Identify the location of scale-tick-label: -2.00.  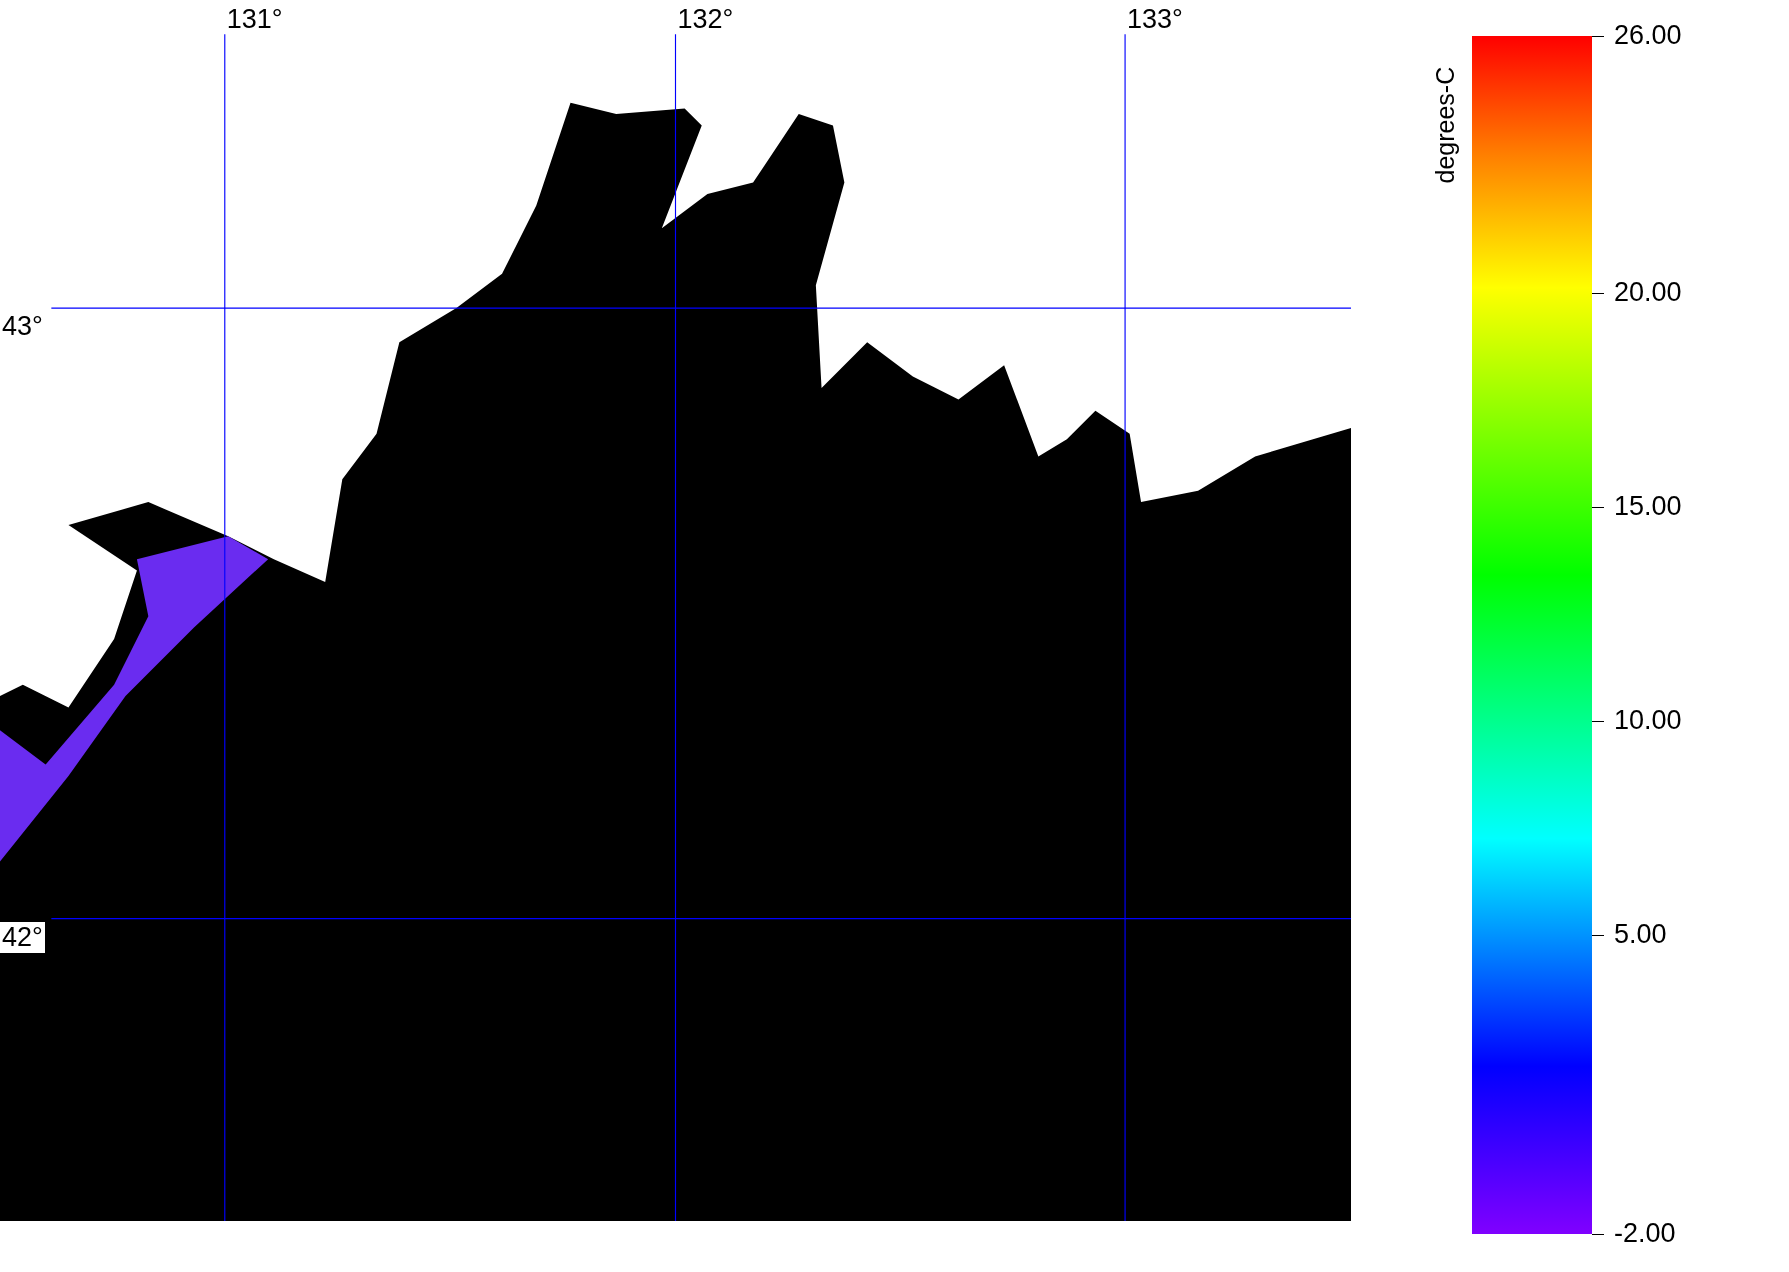
(1645, 1233).